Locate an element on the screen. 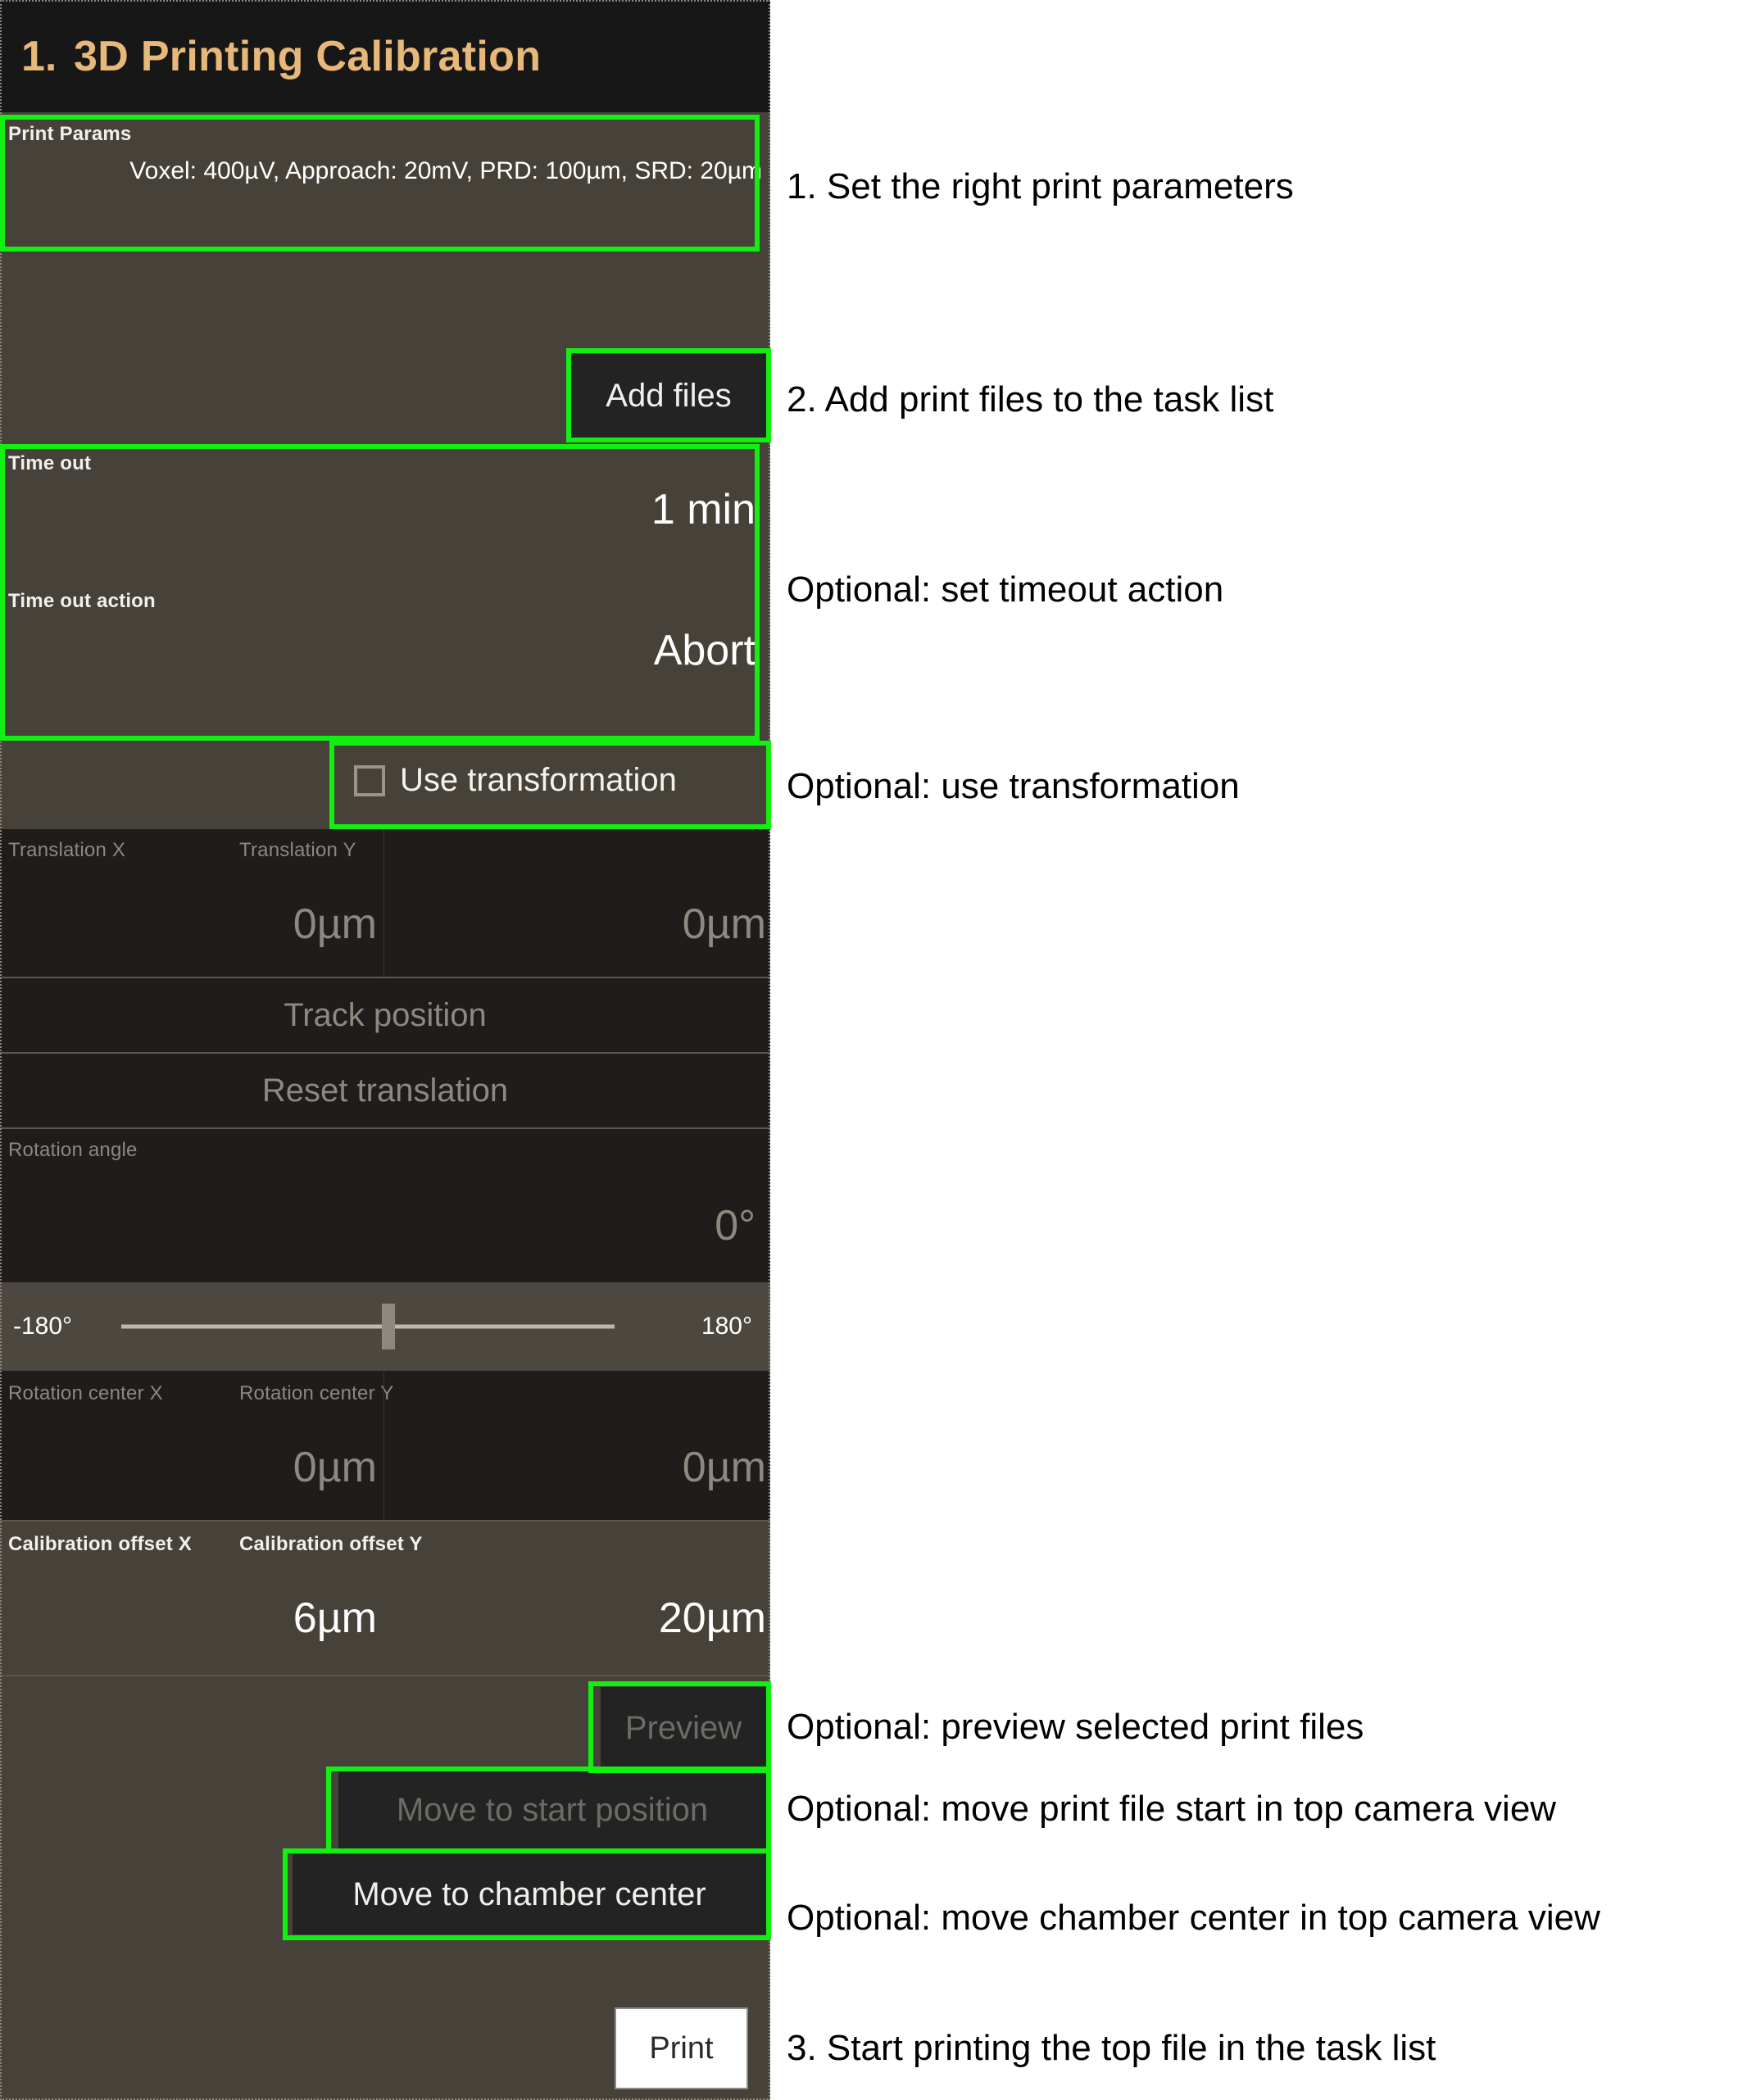  annotation-preview: Optional: preview selected print files is located at coordinates (1075, 1727).